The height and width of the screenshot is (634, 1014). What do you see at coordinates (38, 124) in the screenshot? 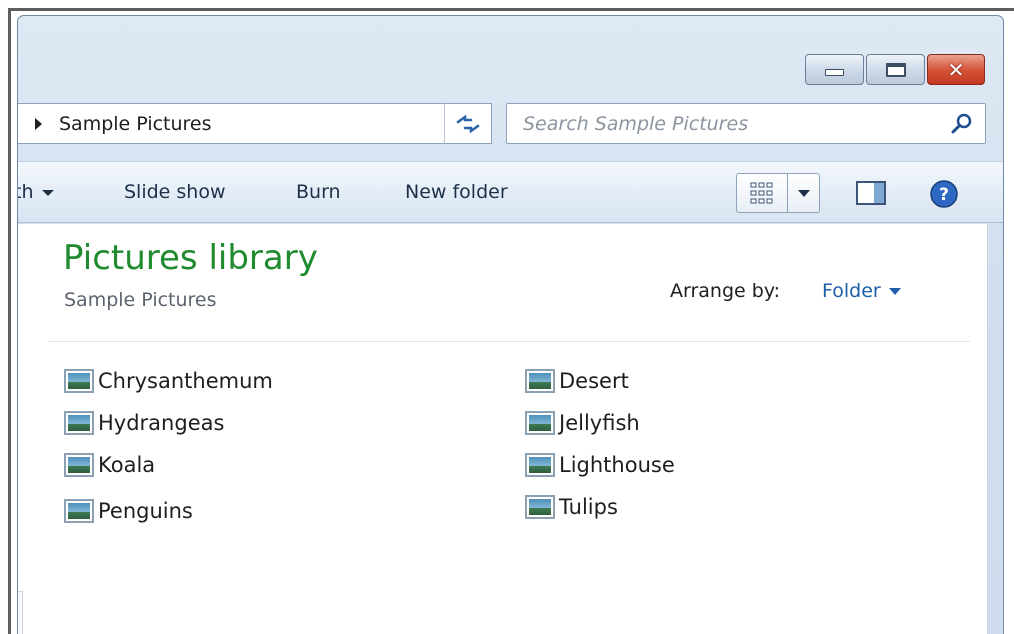
I see `breadcrumb-arrow-icon` at bounding box center [38, 124].